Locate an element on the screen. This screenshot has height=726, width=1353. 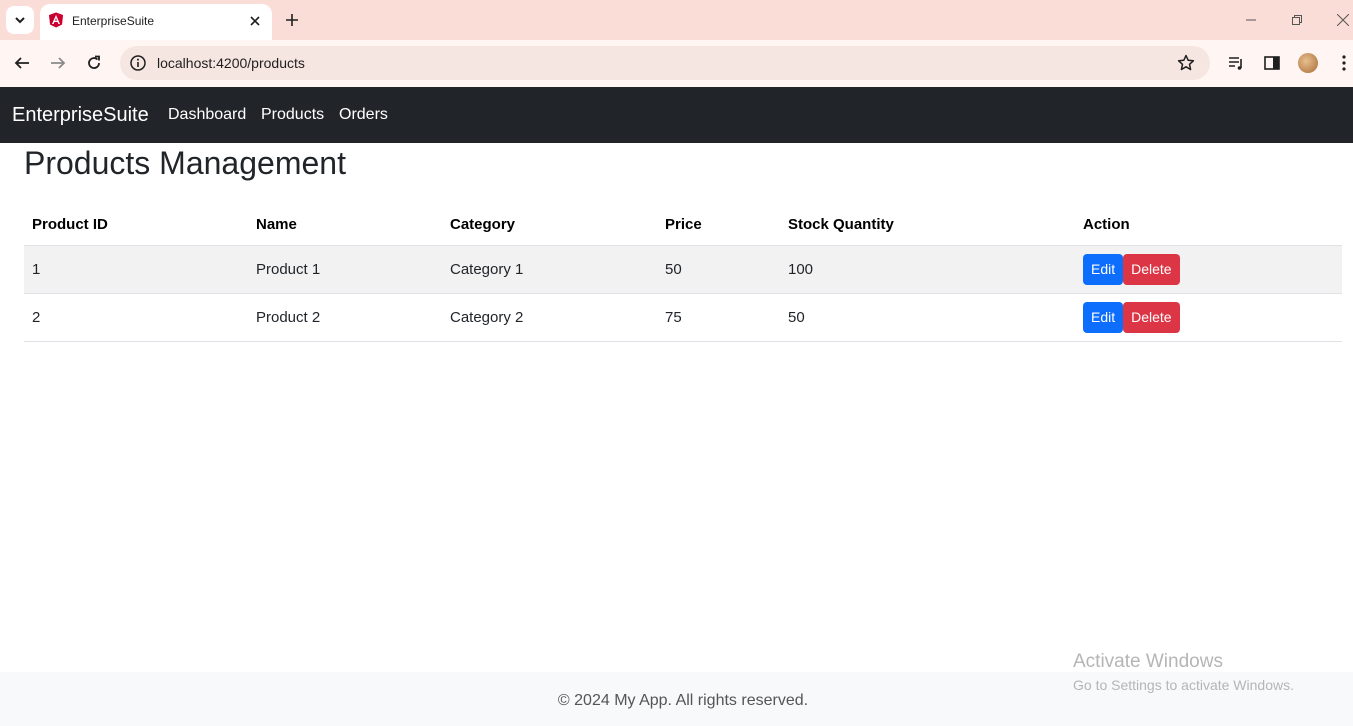
footer-copyright: © 2024 My App. All rights reserved. is located at coordinates (683, 700).